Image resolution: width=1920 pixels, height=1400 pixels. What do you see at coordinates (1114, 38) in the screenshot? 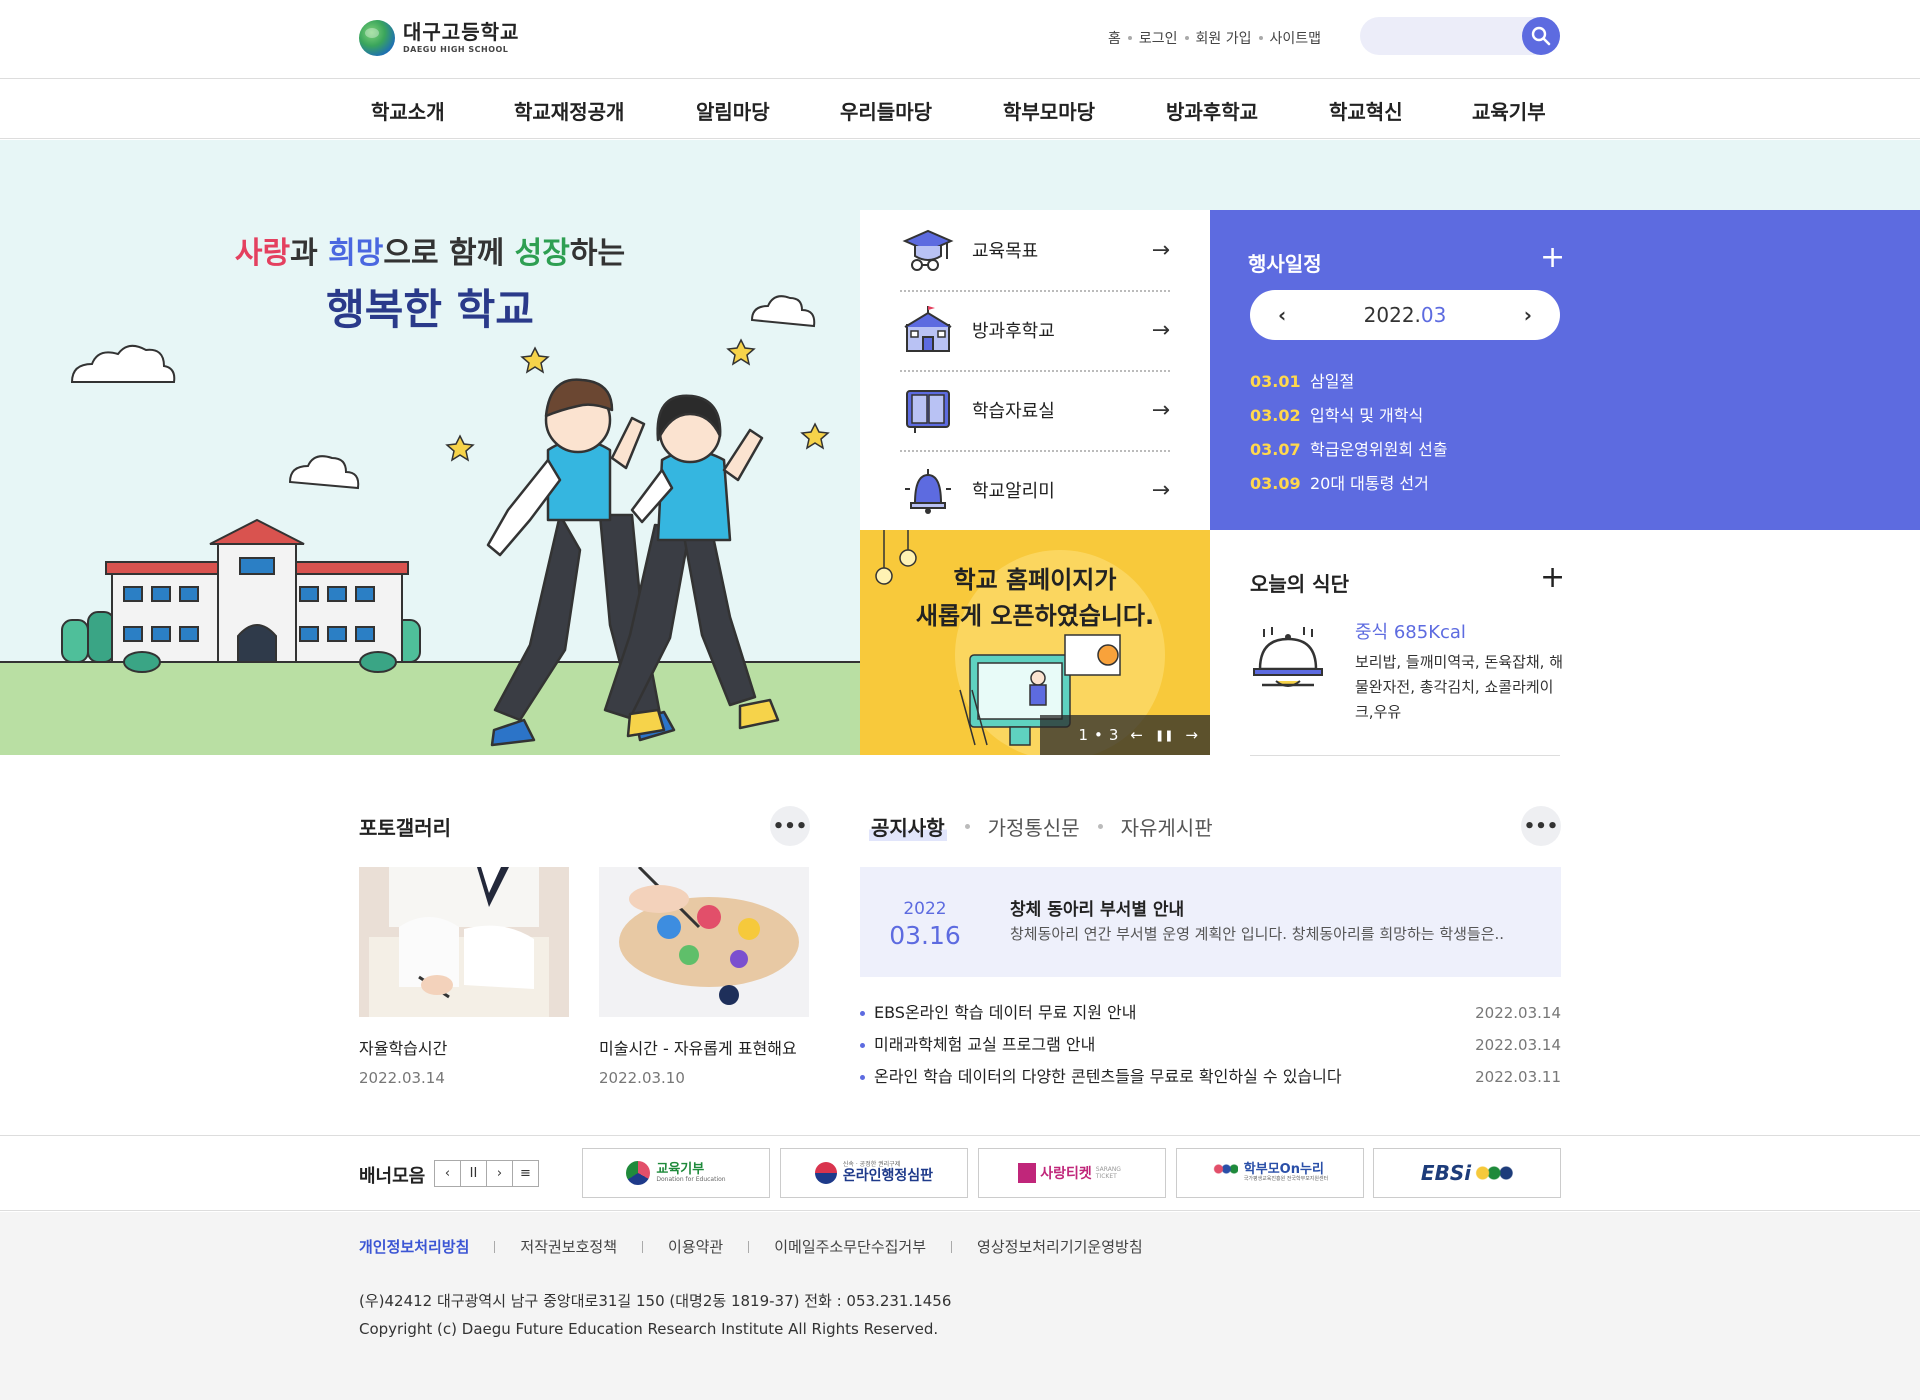
I see `home-link: 홈` at bounding box center [1114, 38].